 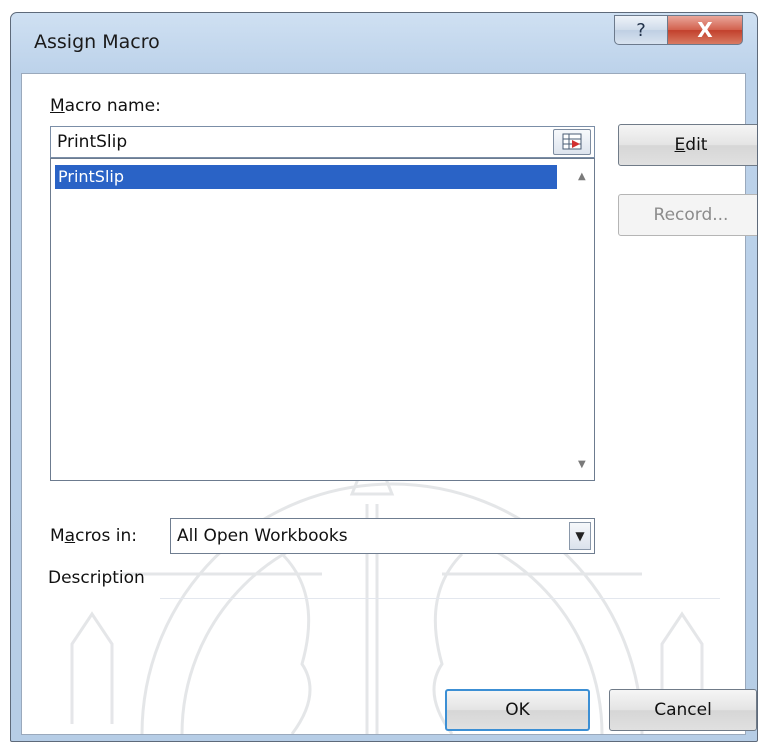 What do you see at coordinates (440, 598) in the screenshot?
I see `description-divider` at bounding box center [440, 598].